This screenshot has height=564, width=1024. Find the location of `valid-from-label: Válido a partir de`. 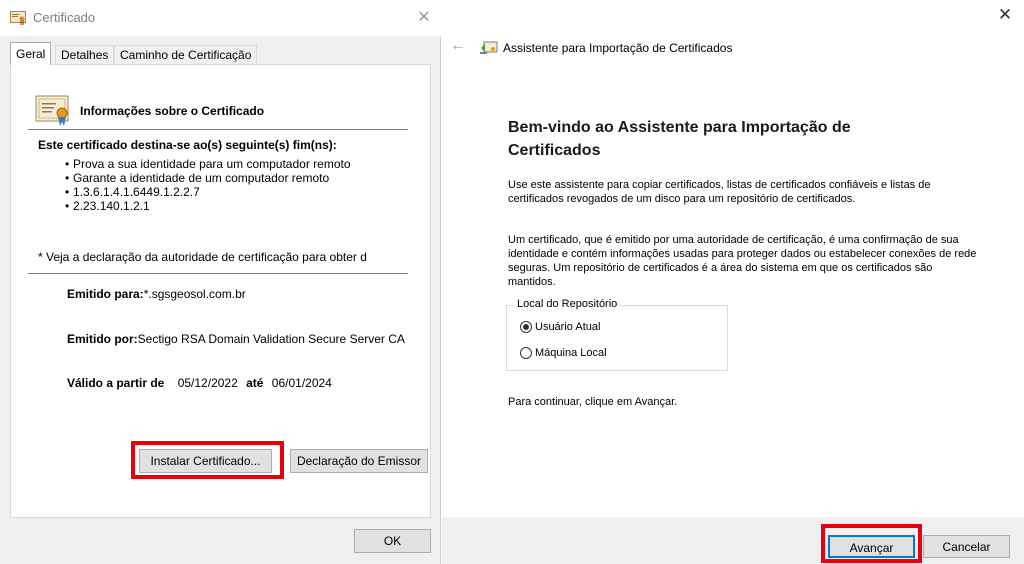

valid-from-label: Válido a partir de is located at coordinates (116, 383).